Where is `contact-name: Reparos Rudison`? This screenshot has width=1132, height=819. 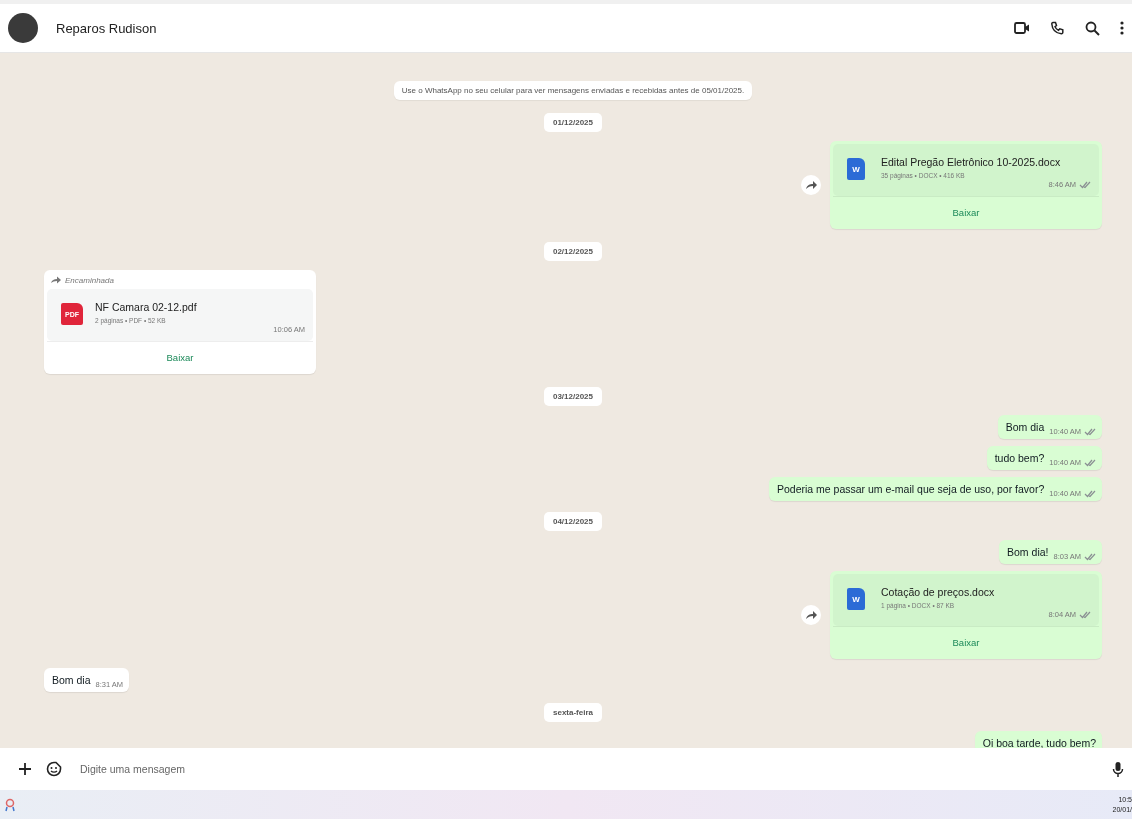
contact-name: Reparos Rudison is located at coordinates (106, 28).